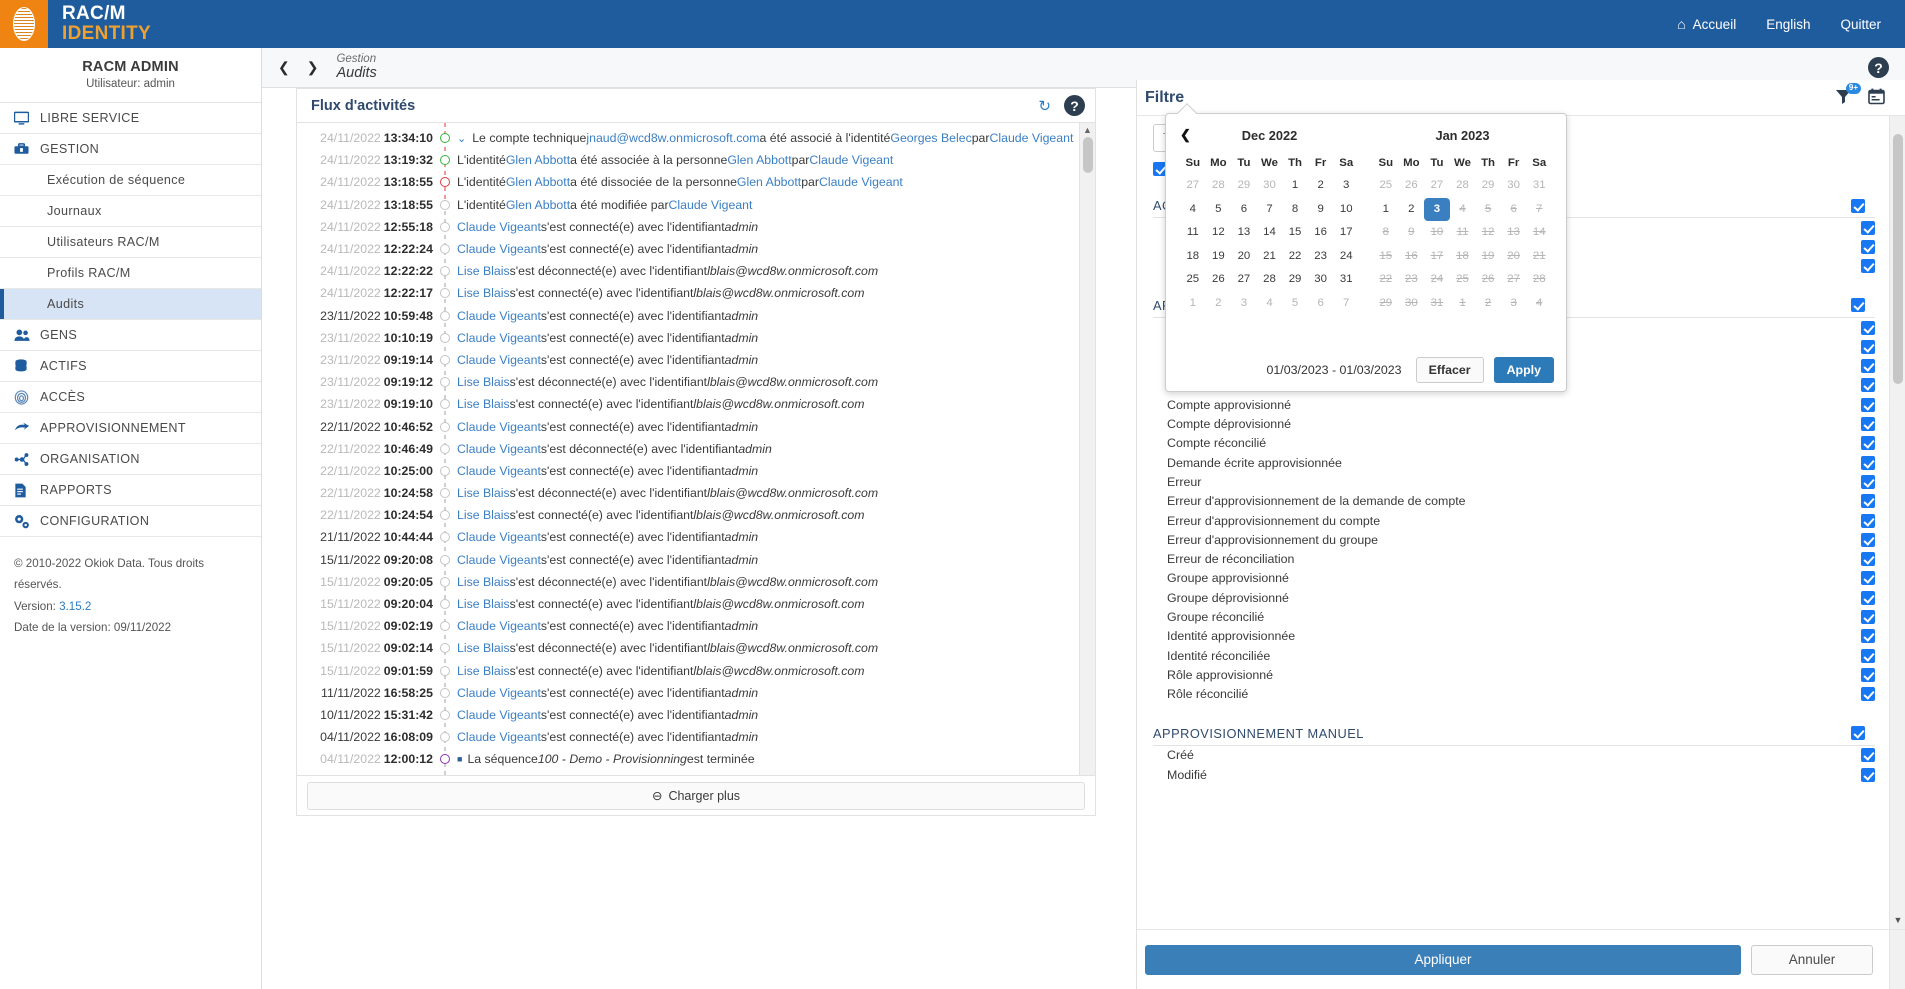  Describe the element at coordinates (1270, 304) in the screenshot. I see `calendar-day: 4` at that location.